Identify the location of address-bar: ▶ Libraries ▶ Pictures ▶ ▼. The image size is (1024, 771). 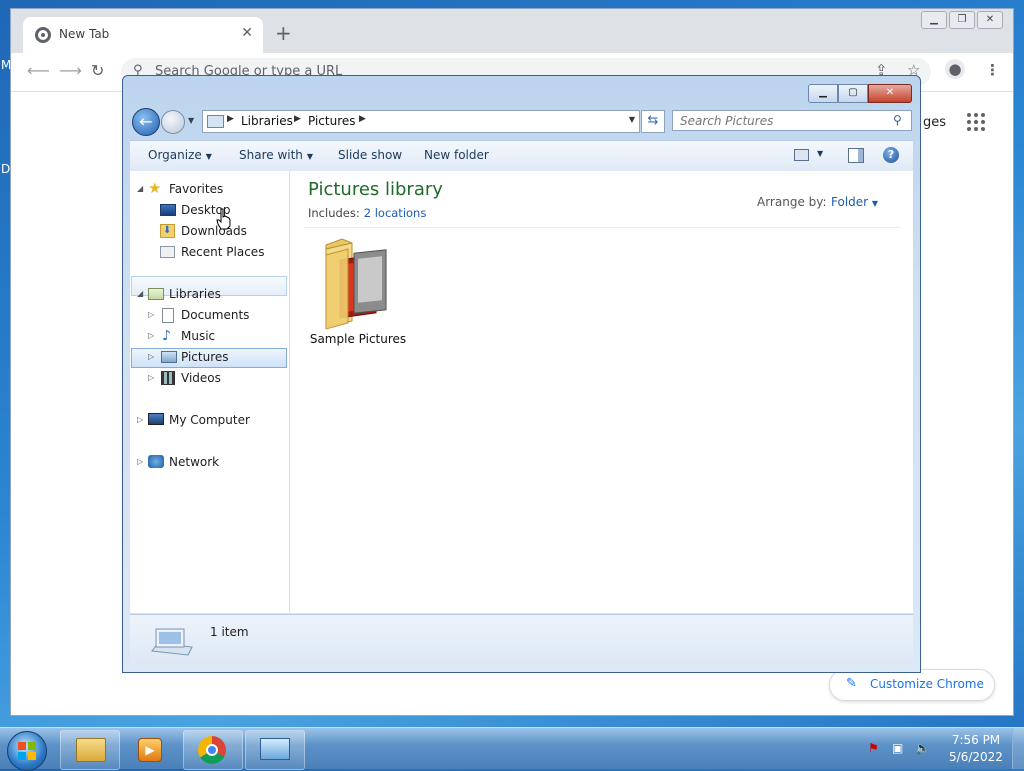
(421, 121).